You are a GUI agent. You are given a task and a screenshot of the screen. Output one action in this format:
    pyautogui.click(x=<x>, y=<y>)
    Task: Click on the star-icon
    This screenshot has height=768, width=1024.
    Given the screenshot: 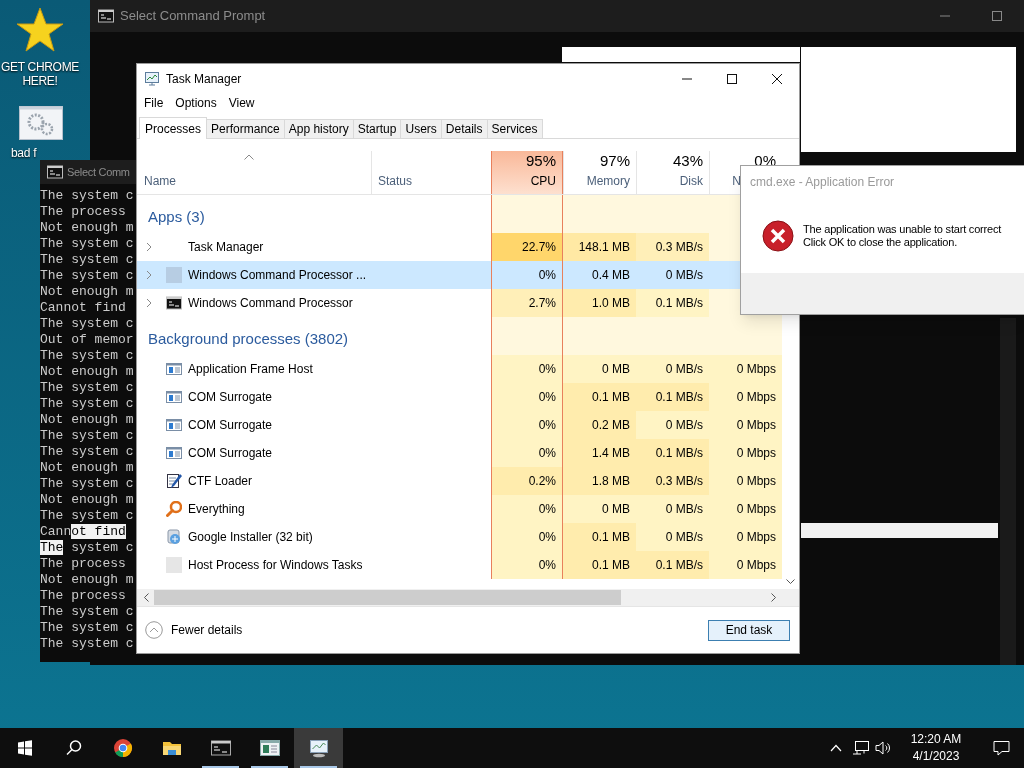 What is the action you would take?
    pyautogui.click(x=40, y=30)
    